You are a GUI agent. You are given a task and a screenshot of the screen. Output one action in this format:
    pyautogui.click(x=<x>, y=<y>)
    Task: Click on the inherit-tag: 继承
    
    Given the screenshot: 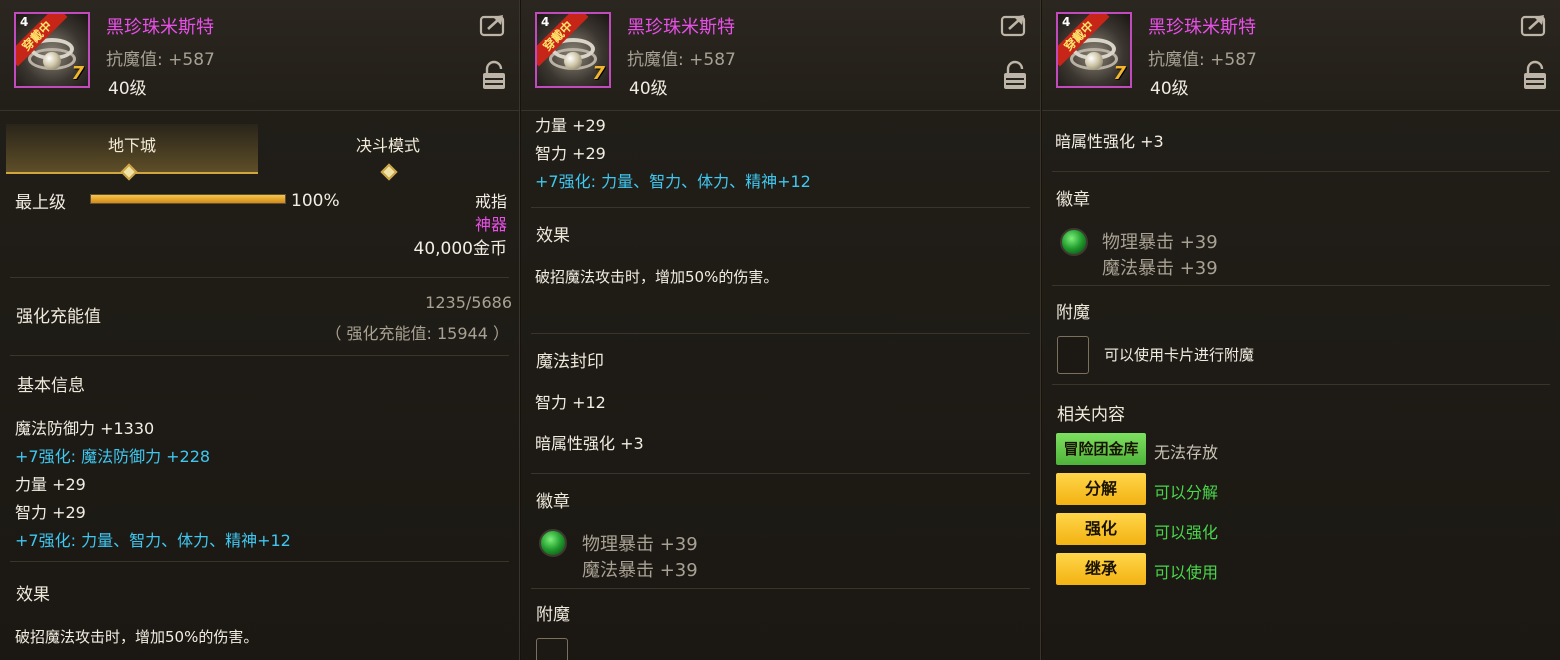 What is the action you would take?
    pyautogui.click(x=1101, y=569)
    